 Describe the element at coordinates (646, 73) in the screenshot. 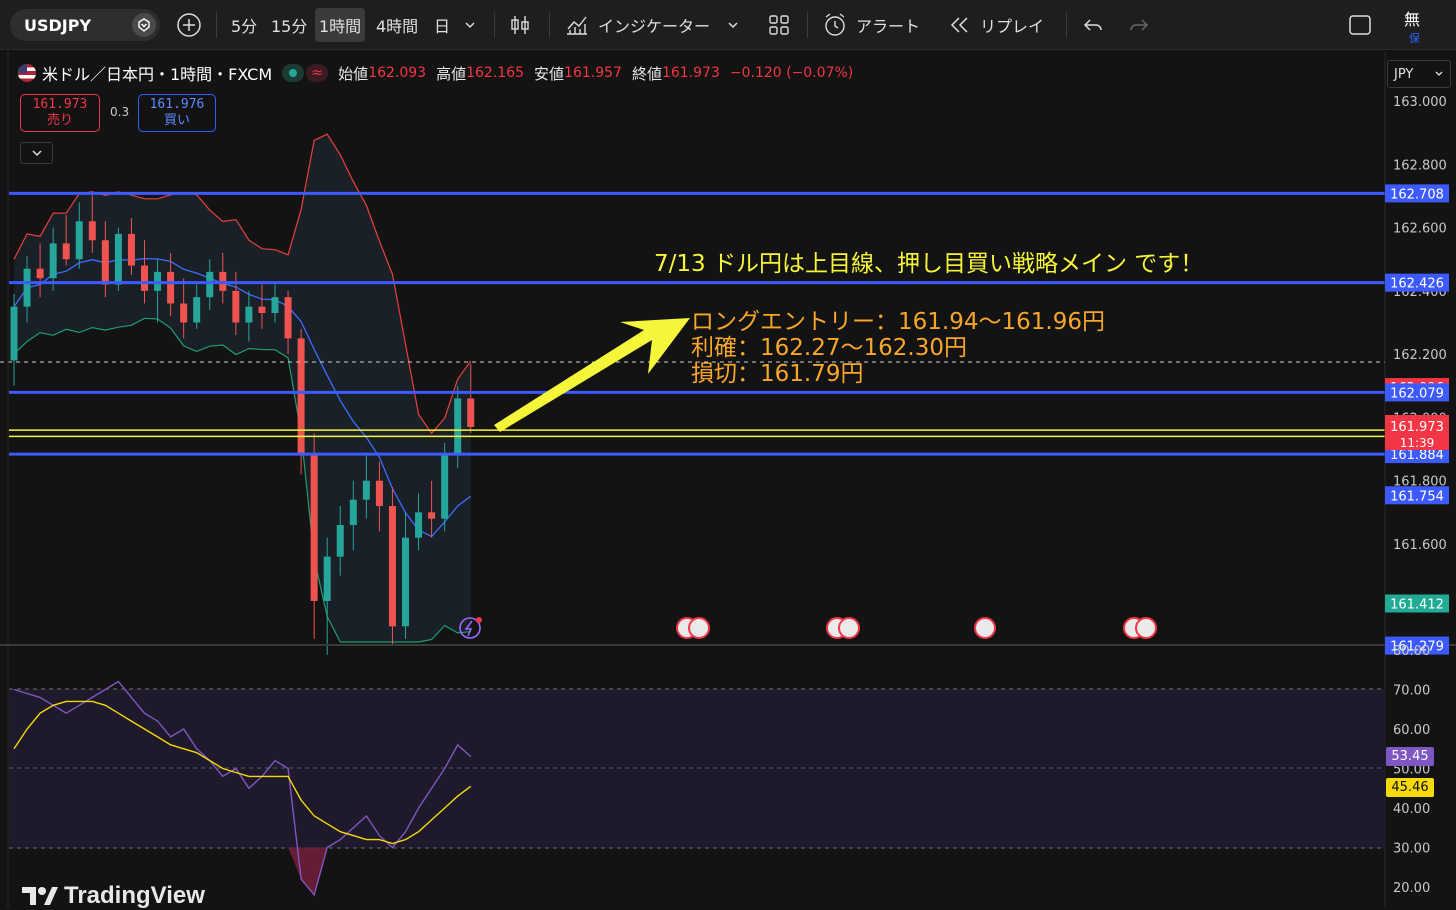

I see `close-label: 終値` at that location.